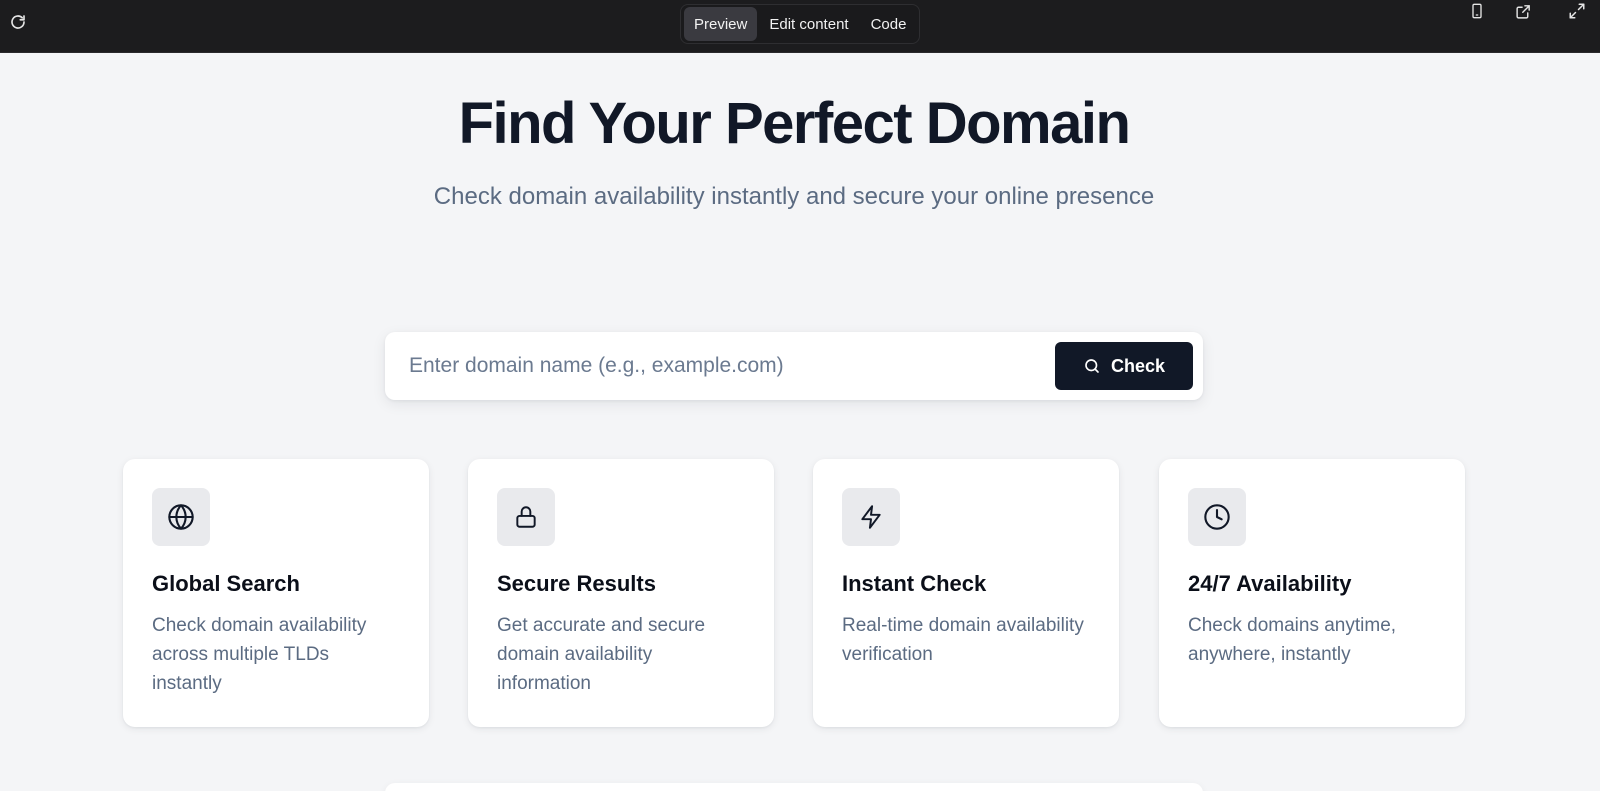 The height and width of the screenshot is (791, 1600). Describe the element at coordinates (1217, 517) in the screenshot. I see `clock-icon` at that location.